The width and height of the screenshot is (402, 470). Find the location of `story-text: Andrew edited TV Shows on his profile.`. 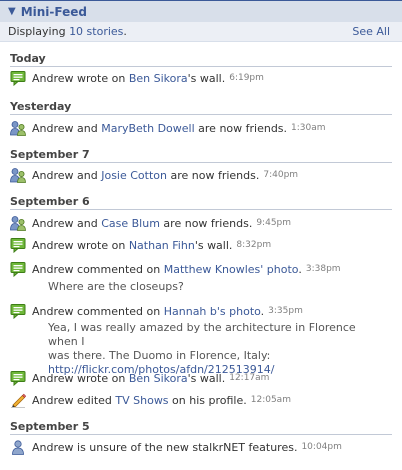

story-text: Andrew edited TV Shows on his profile. is located at coordinates (139, 400).